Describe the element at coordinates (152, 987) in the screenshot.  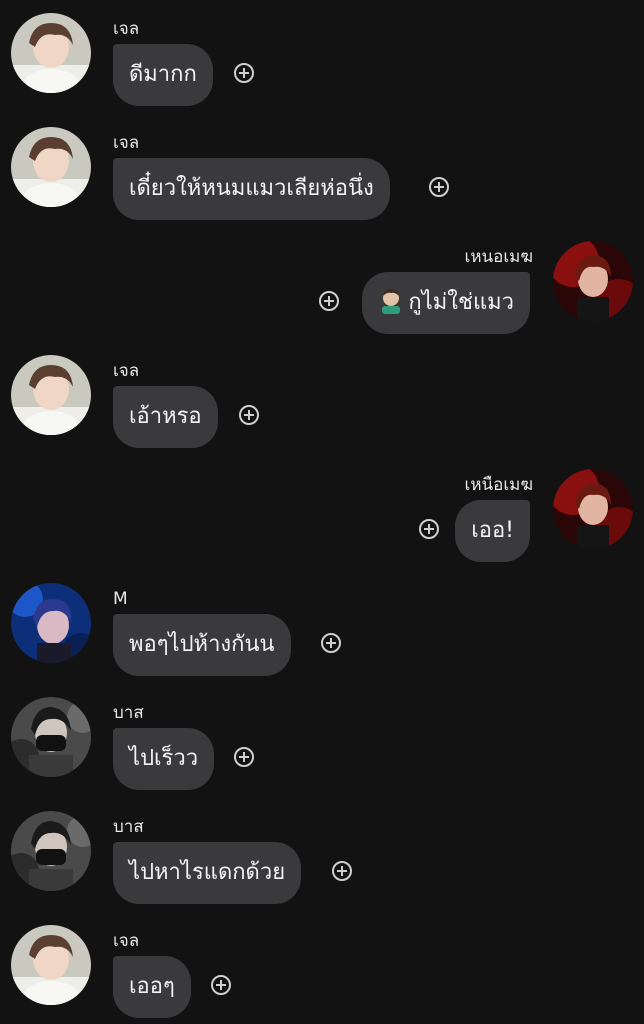
I see `message-bubble: เออๆ` at that location.